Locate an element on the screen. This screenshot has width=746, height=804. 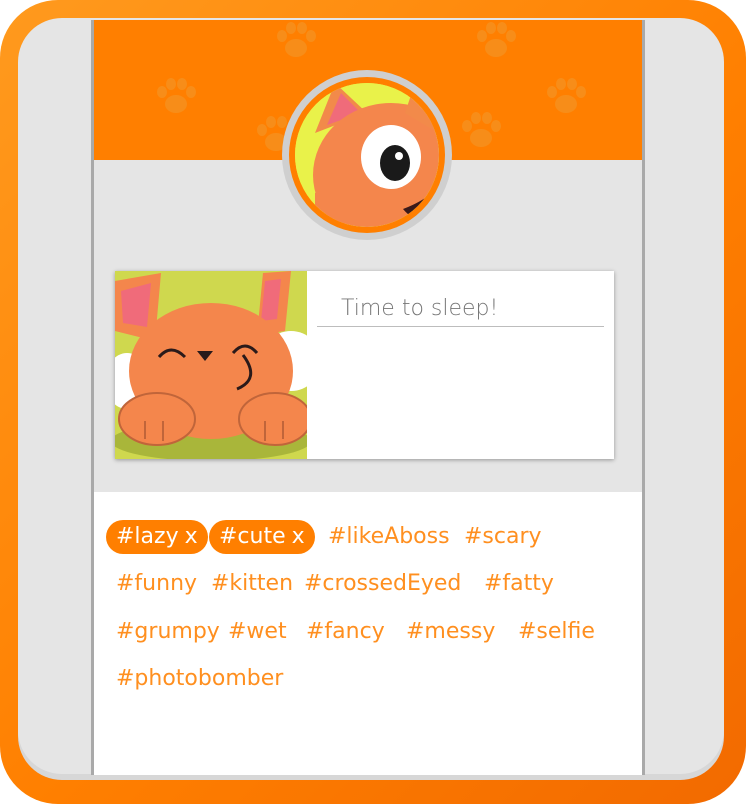
selected-tag: #lazy x is located at coordinates (157, 537).